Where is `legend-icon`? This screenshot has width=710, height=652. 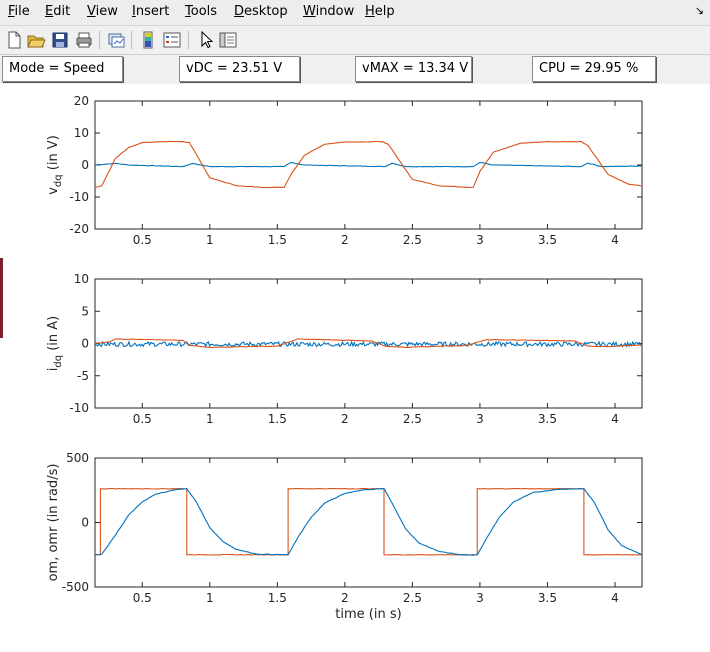 legend-icon is located at coordinates (172, 40).